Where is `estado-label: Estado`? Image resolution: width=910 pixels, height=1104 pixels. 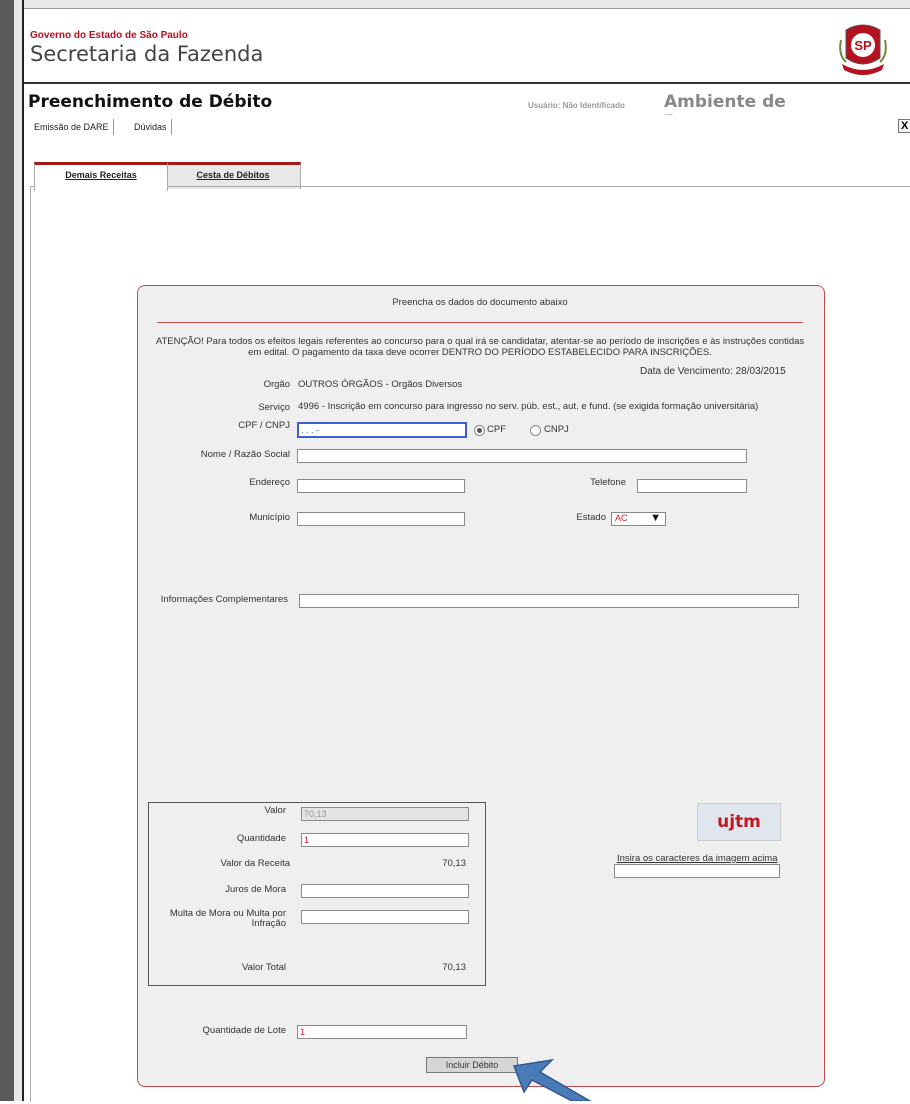 estado-label: Estado is located at coordinates (591, 517).